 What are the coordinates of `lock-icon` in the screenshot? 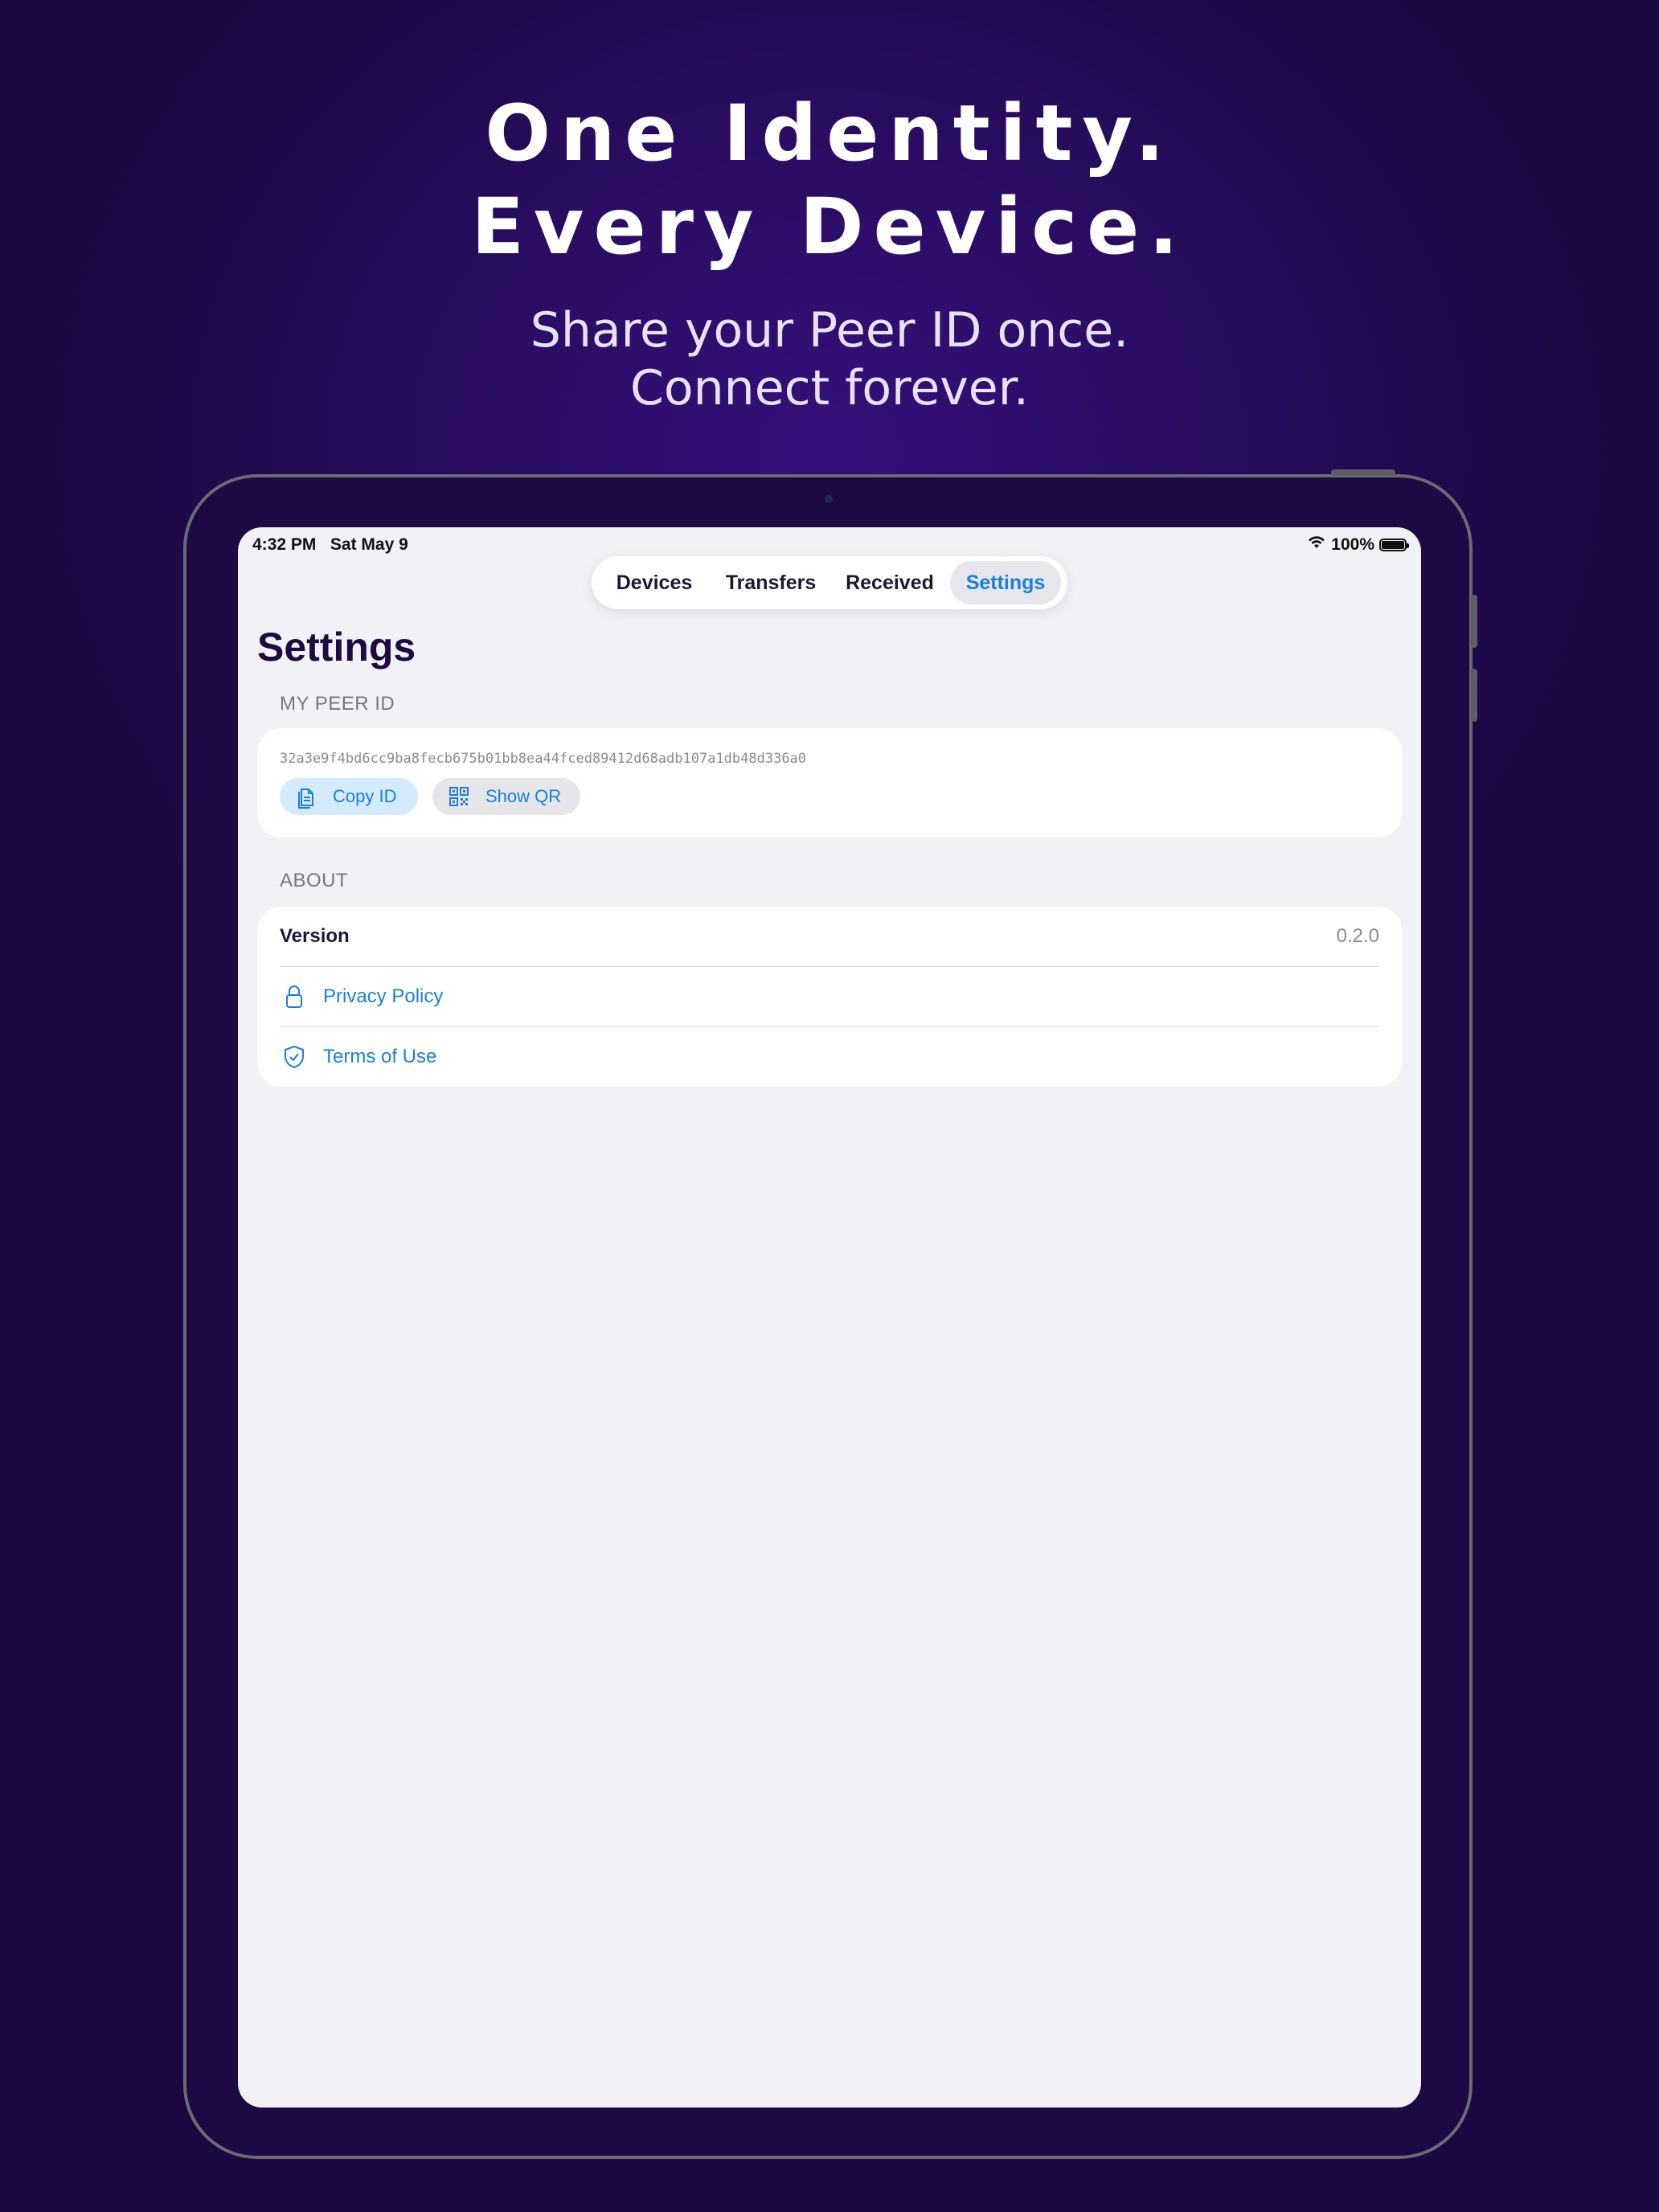 It's located at (294, 996).